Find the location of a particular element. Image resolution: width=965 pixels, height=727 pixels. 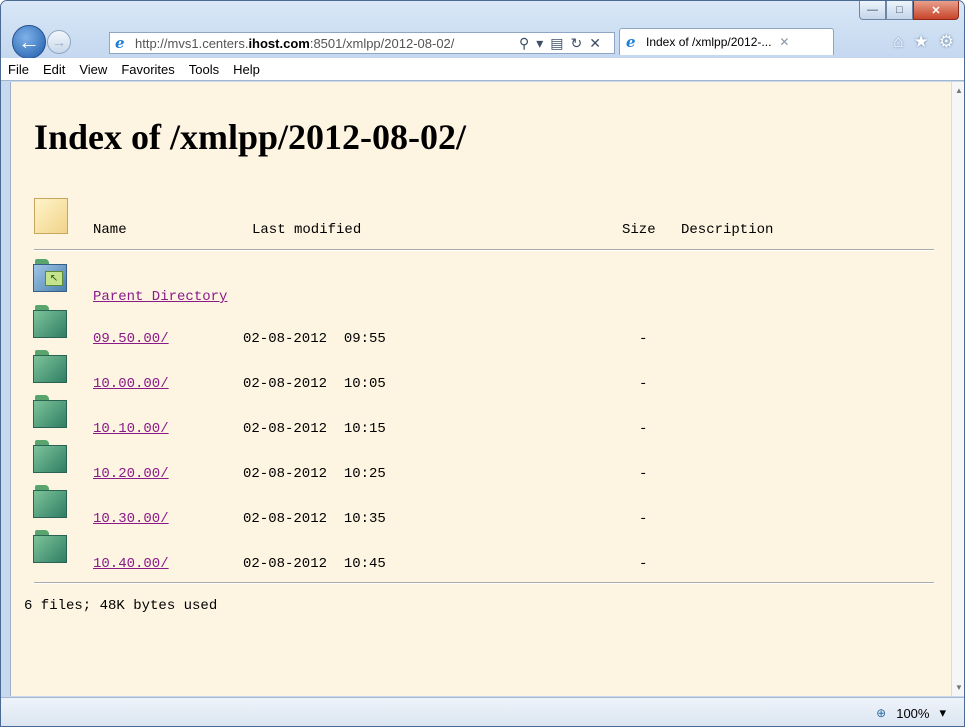

address-tools: ⚲ ▾ ▤ ↻ ✕ is located at coordinates (560, 43).